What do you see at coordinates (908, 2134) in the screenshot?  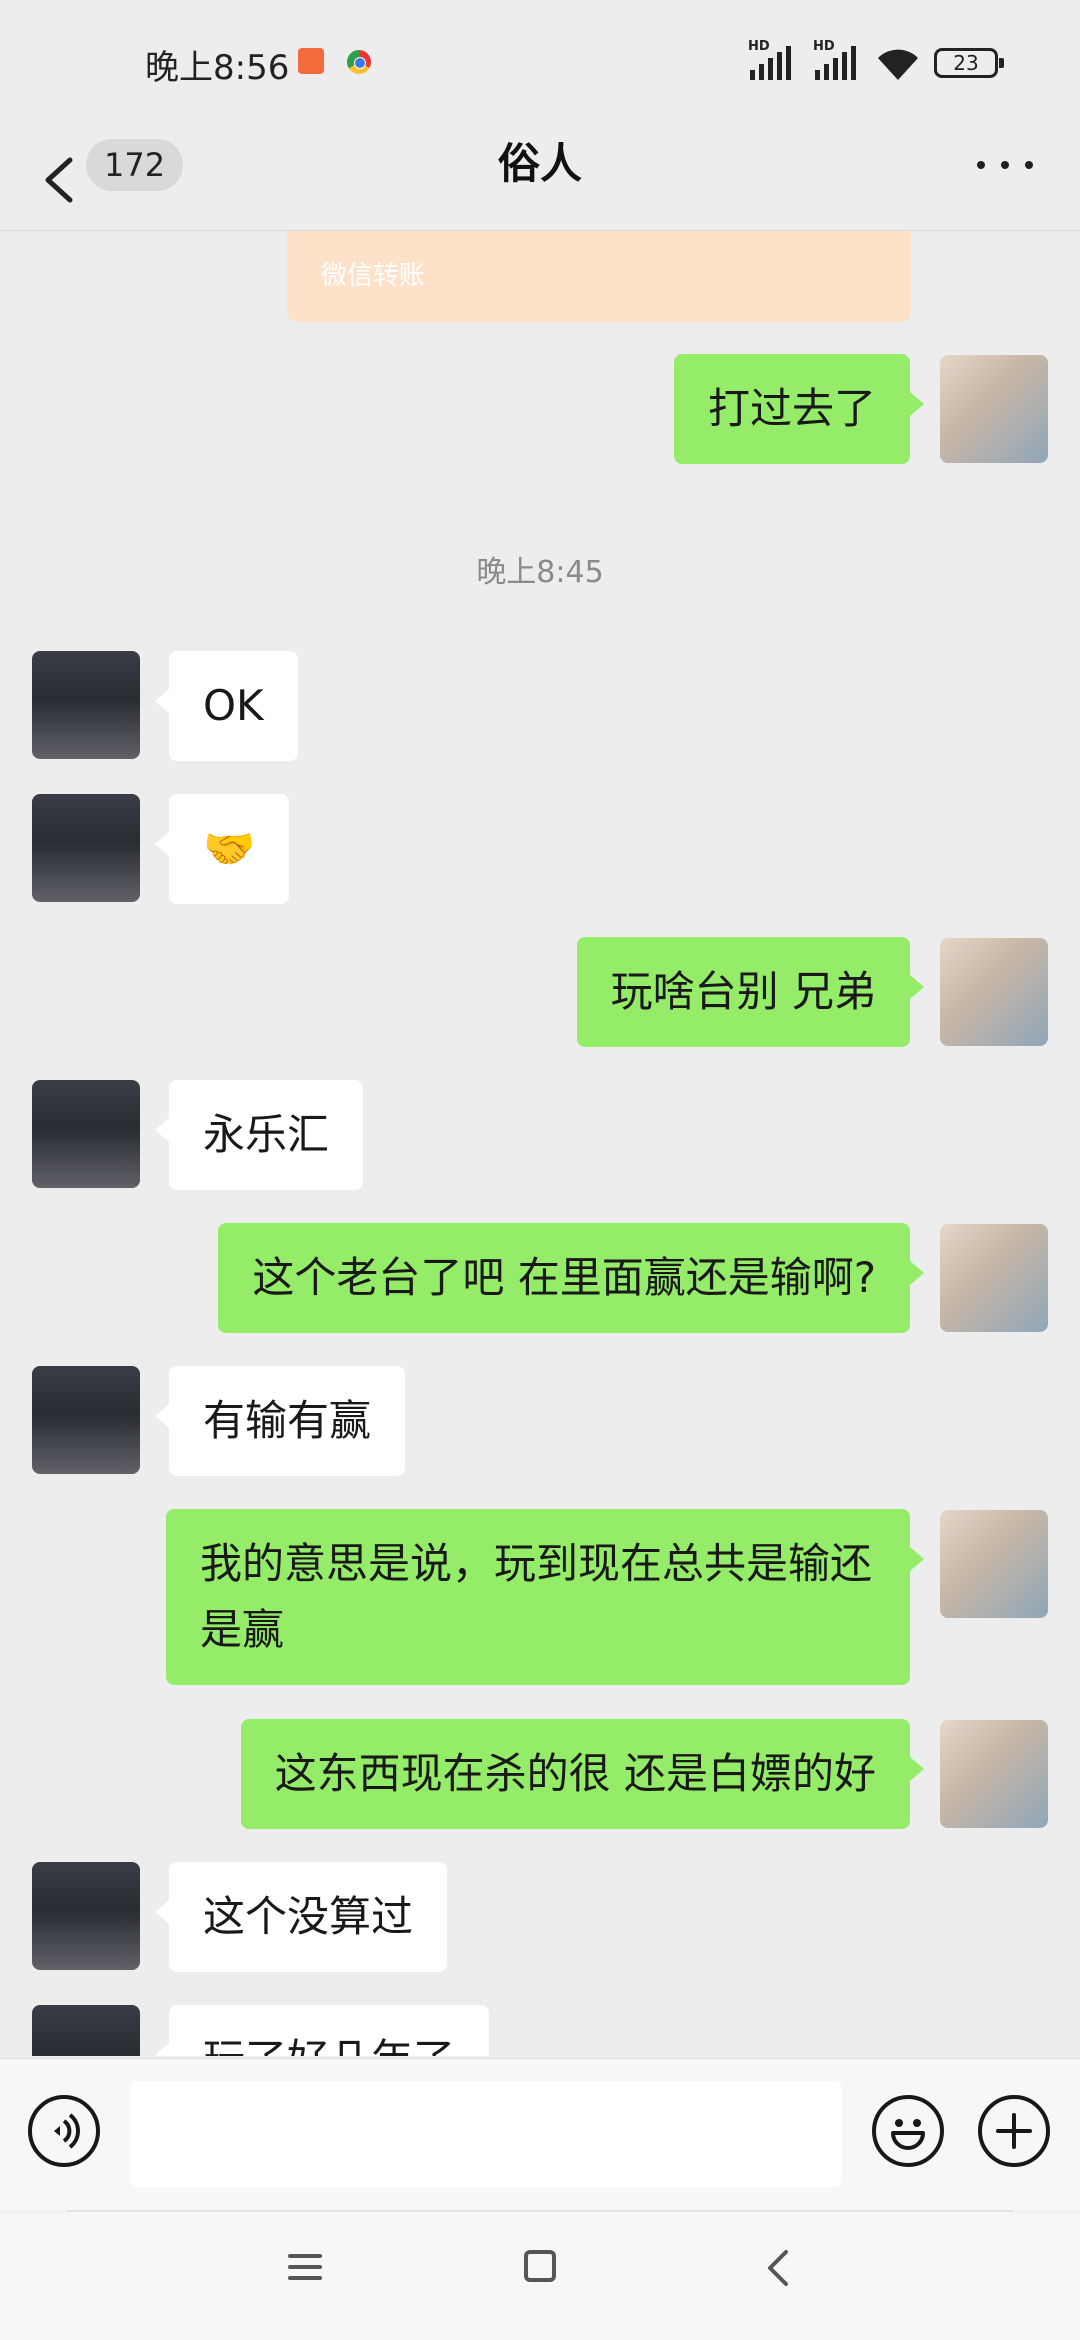 I see `smiley-icon` at bounding box center [908, 2134].